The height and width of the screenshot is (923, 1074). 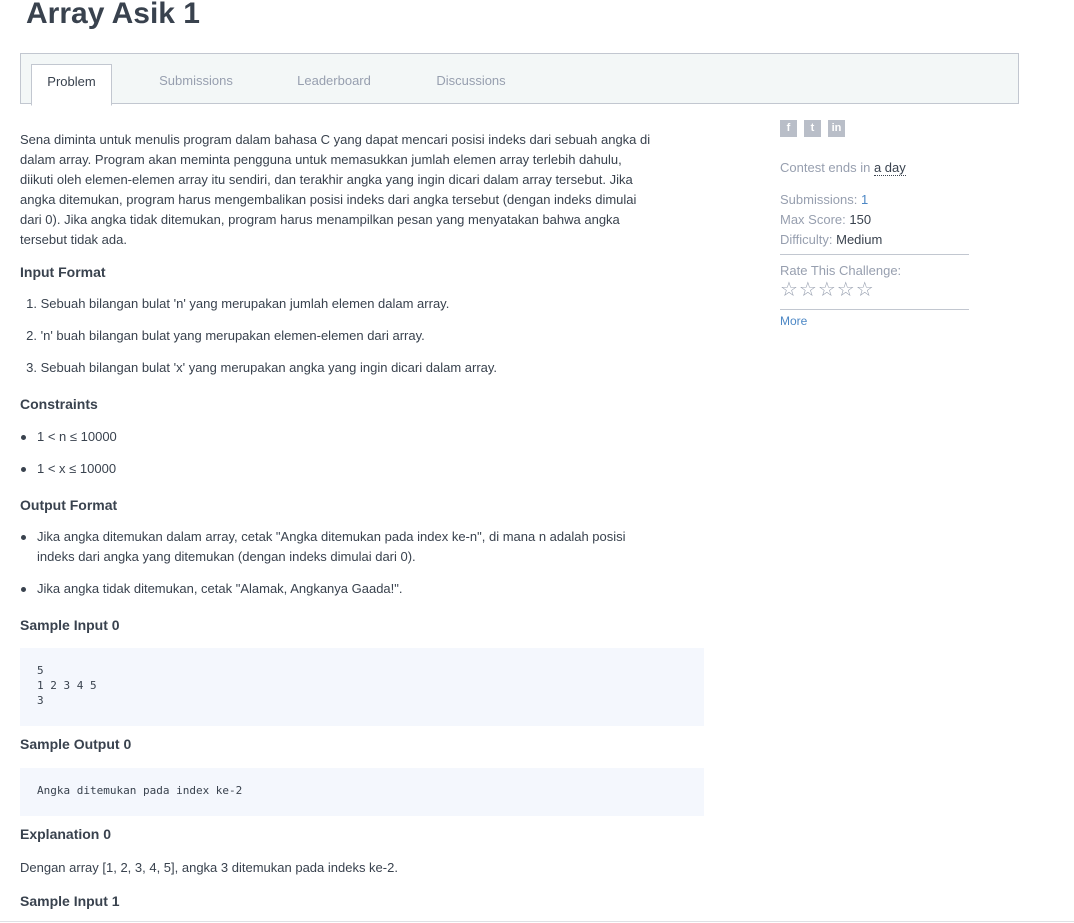 I want to click on code-line: 1 2 3 4 5, so click(x=67, y=685).